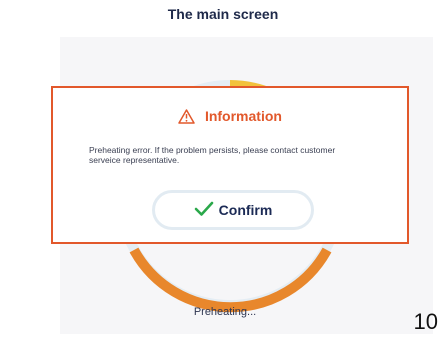  I want to click on confirm-button: Confirm, so click(233, 210).